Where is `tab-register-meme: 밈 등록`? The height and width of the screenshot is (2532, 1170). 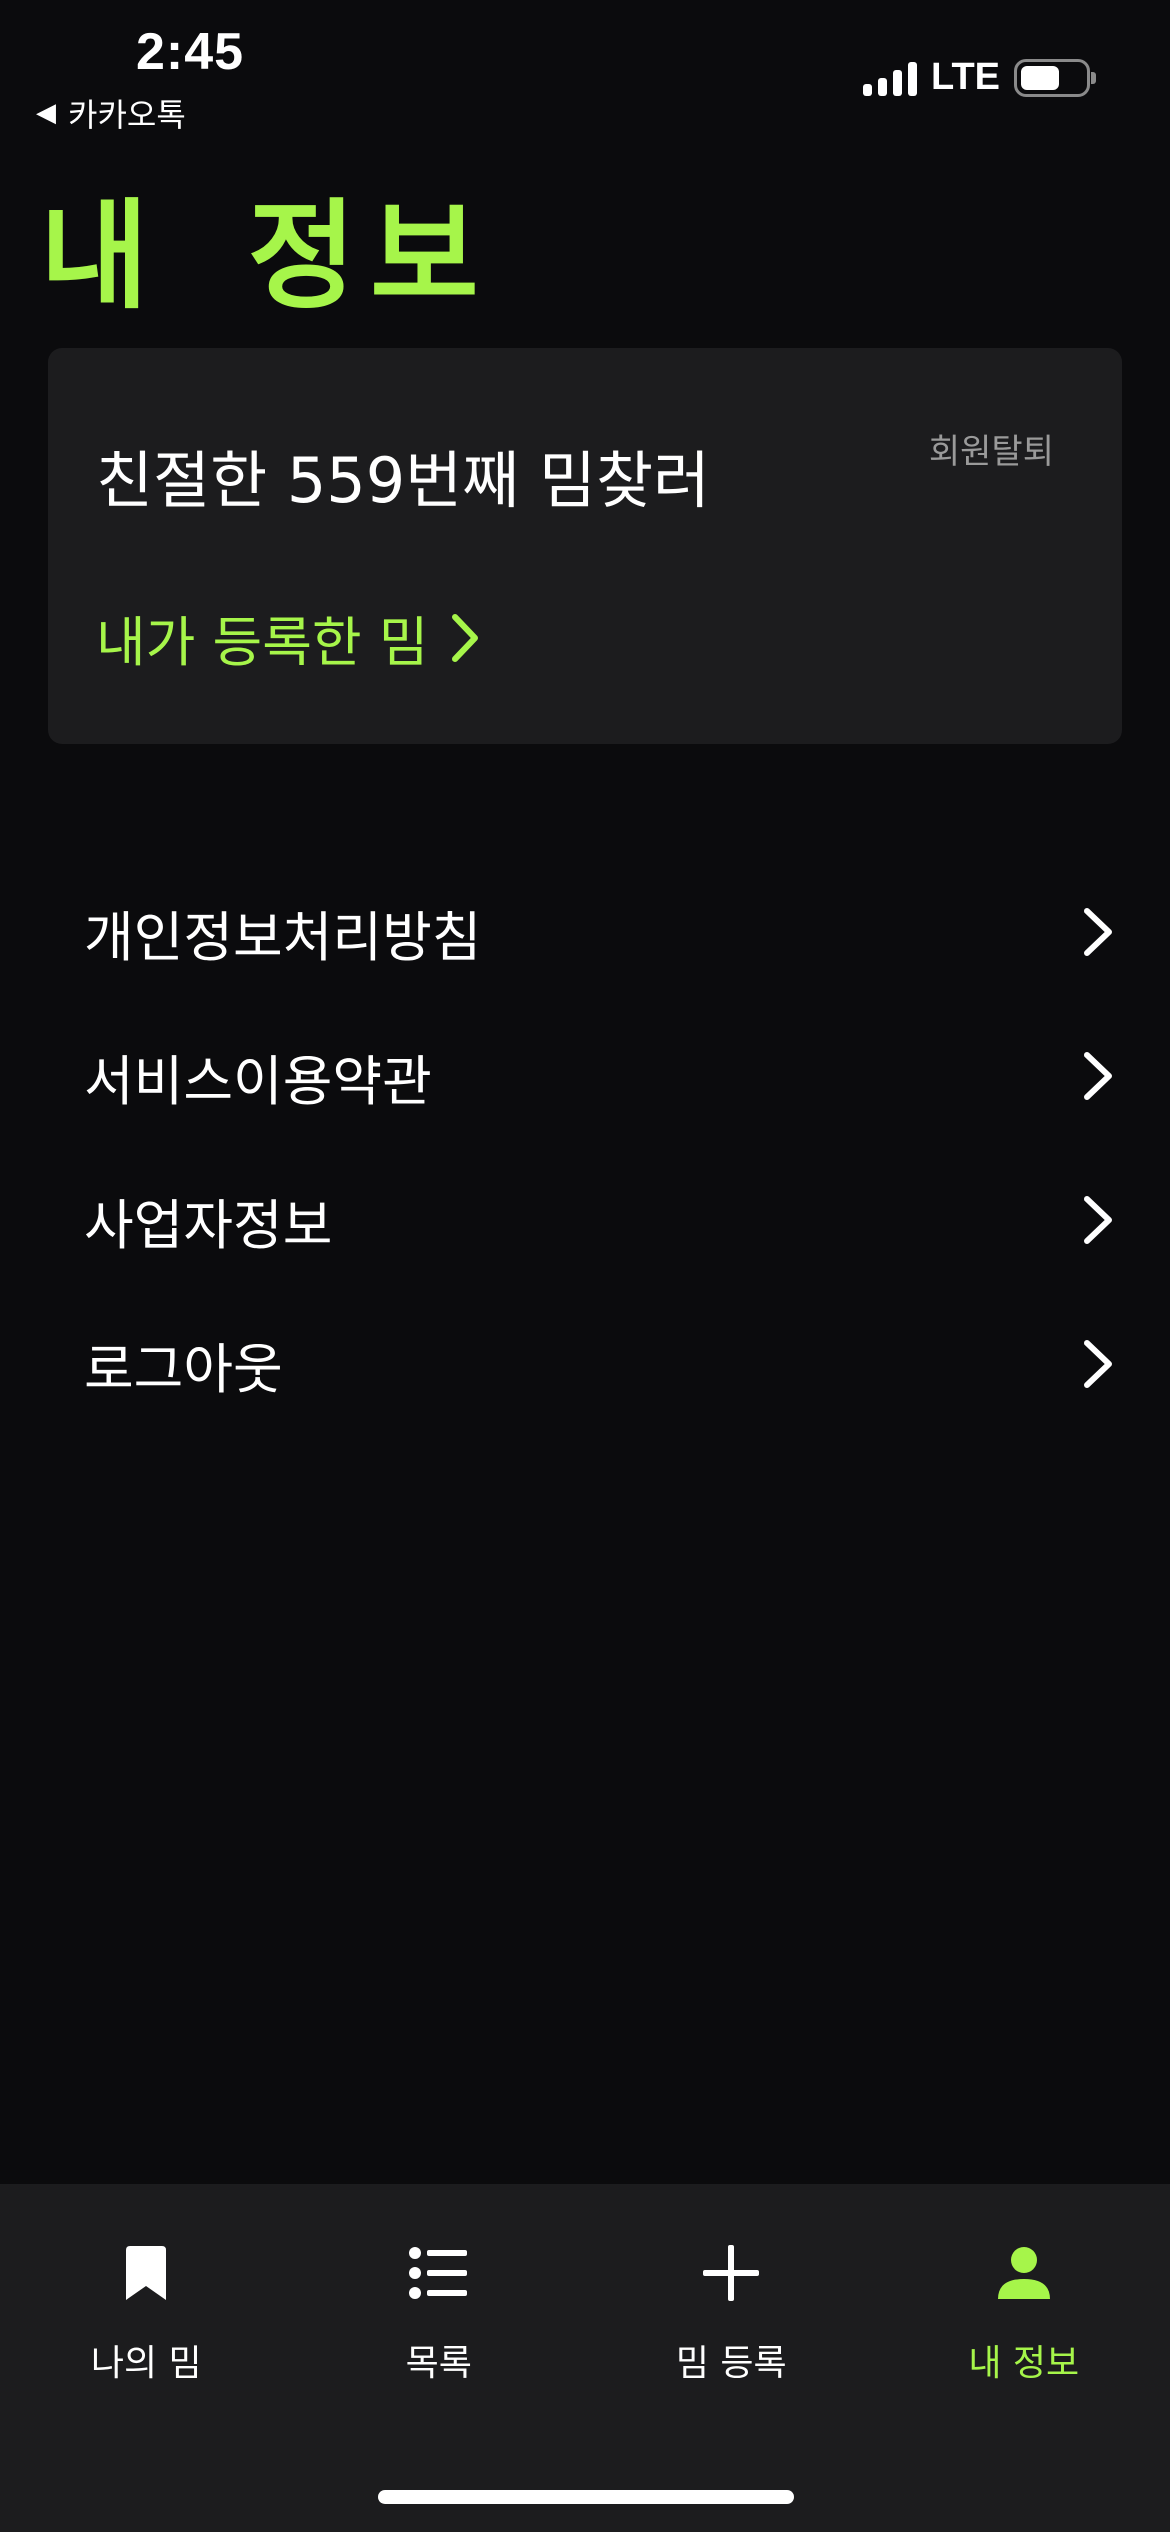
tab-register-meme: 밈 등록 is located at coordinates (731, 2285).